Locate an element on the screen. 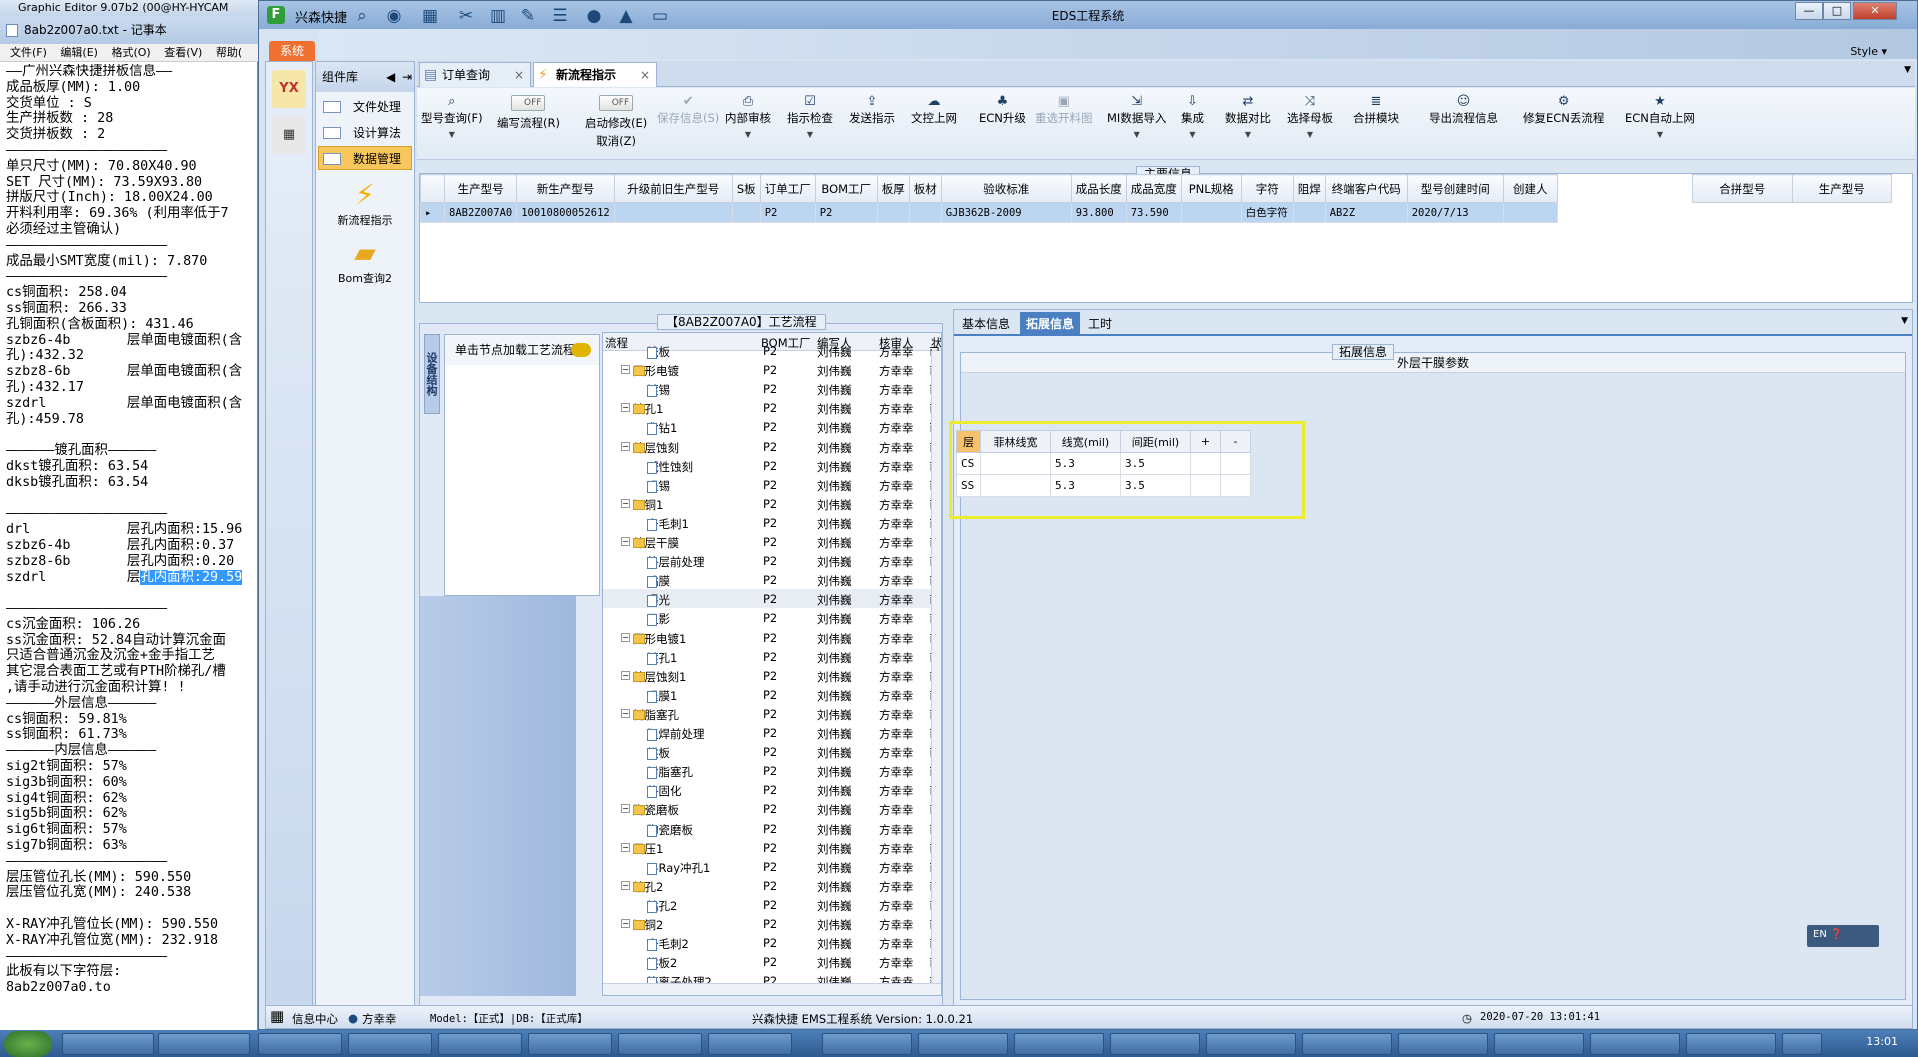  table-row: SS 5.3 3.5 is located at coordinates (1103, 485).